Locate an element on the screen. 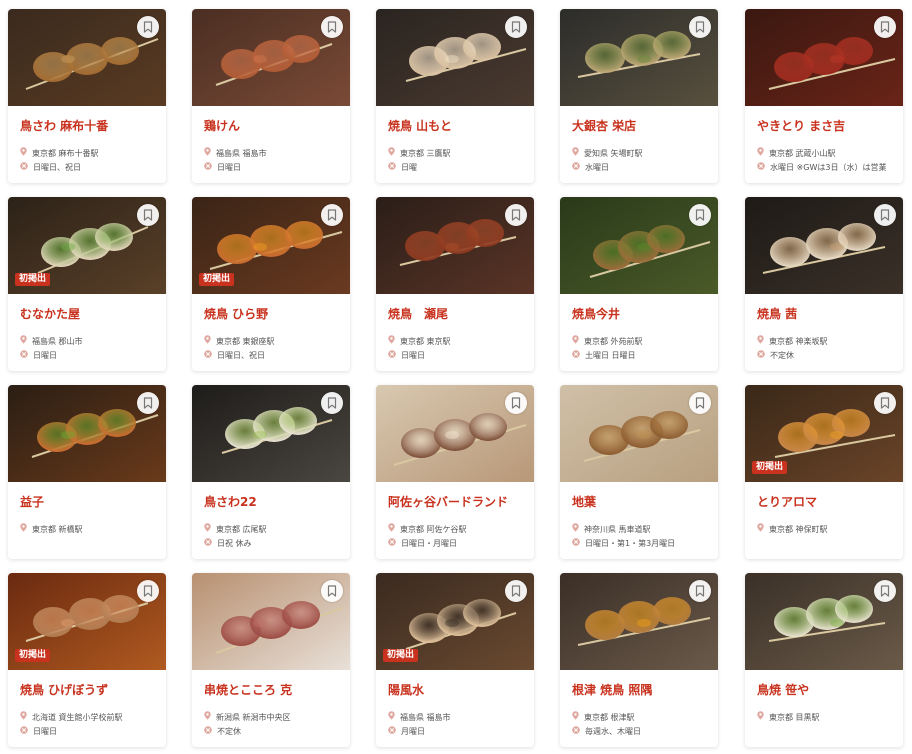 The image size is (912, 754). restaurant-name: 鳥焼 笹や is located at coordinates (827, 690).